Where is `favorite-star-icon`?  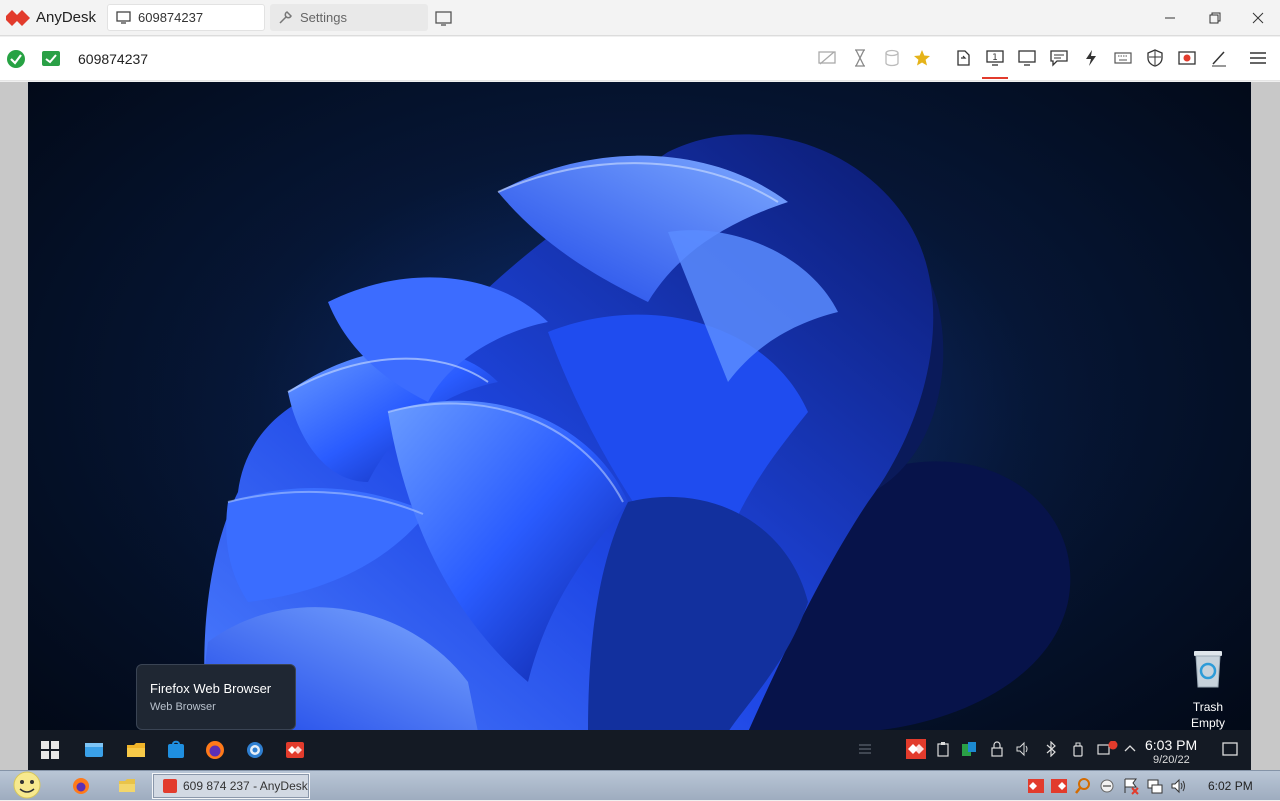
favorite-star-icon is located at coordinates (922, 58).